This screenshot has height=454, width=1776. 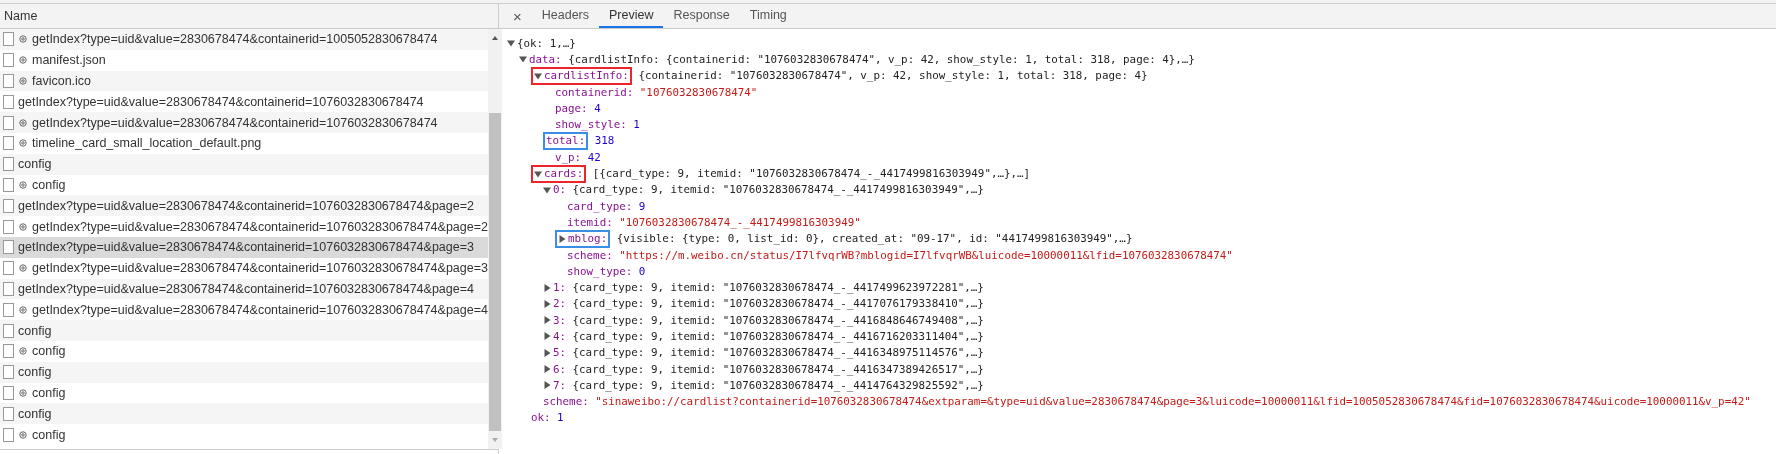 What do you see at coordinates (778, 288) in the screenshot?
I see `json-summary: {card_type: 9, itemid: "1076032830678474_-_4417499623972281",…}` at bounding box center [778, 288].